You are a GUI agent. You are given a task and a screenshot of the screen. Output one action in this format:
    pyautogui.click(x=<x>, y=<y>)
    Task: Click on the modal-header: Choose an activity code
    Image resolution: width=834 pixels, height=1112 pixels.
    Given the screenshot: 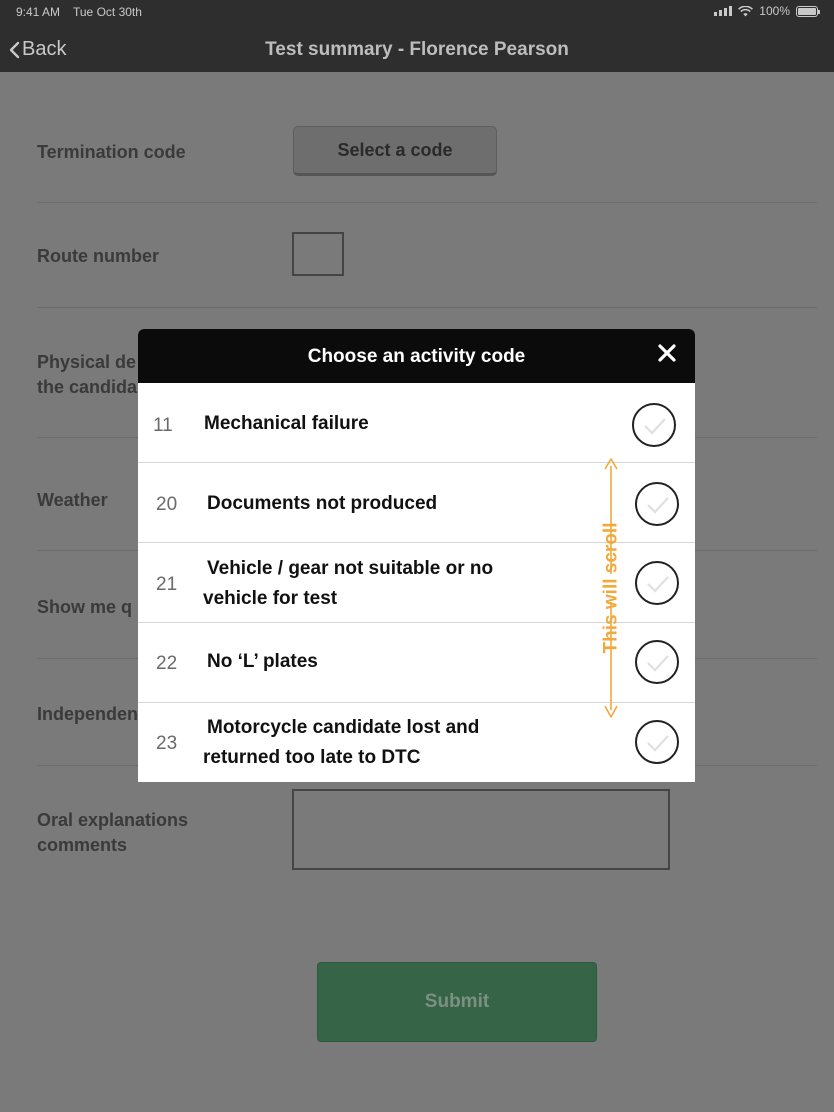 What is the action you would take?
    pyautogui.click(x=416, y=356)
    